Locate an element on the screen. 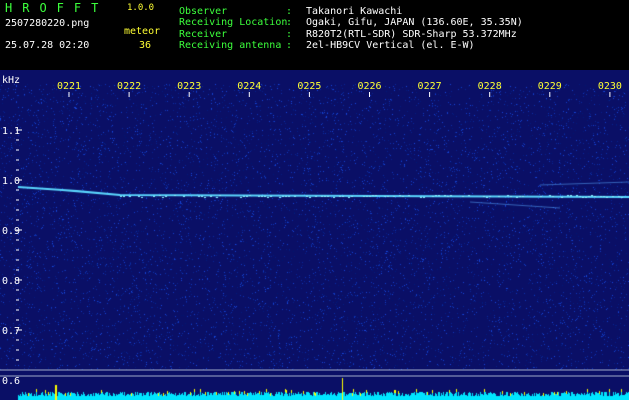 Image resolution: width=629 pixels, height=400 pixels. freq-tick-label: 1.0 is located at coordinates (11, 181).